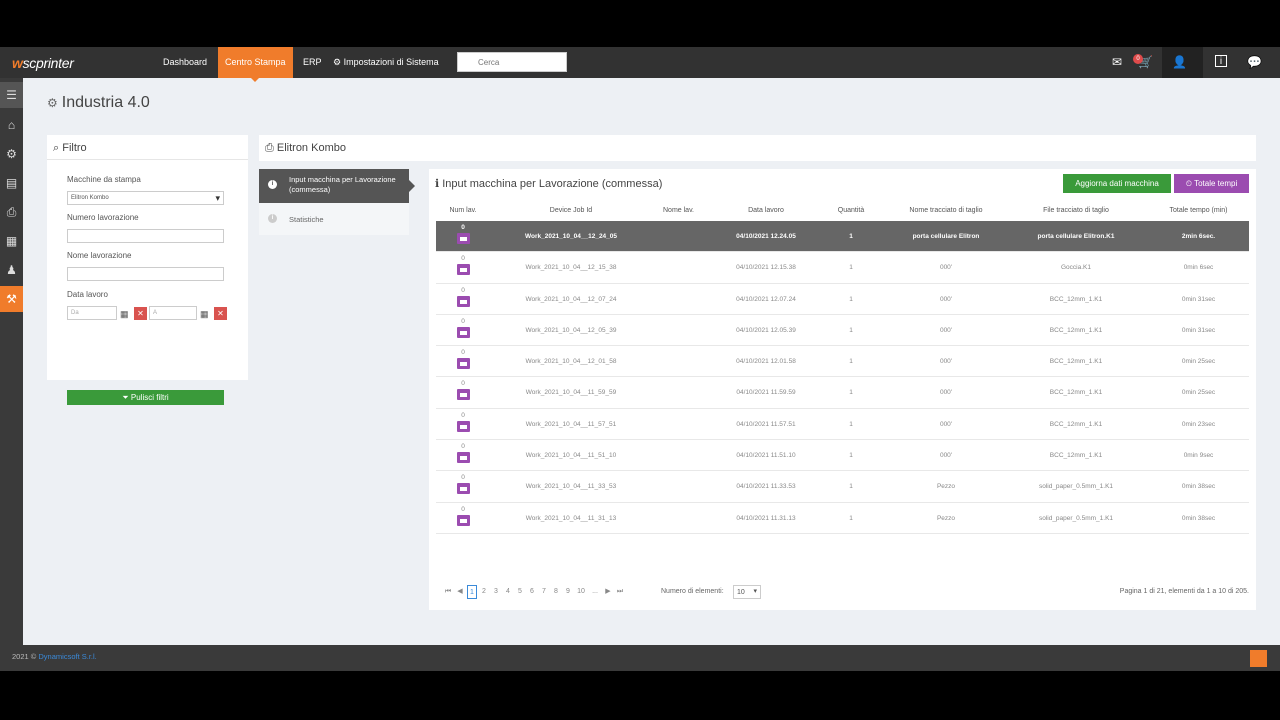  What do you see at coordinates (1211, 183) in the screenshot?
I see `total-times-button: ⏲ Totale tempi` at bounding box center [1211, 183].